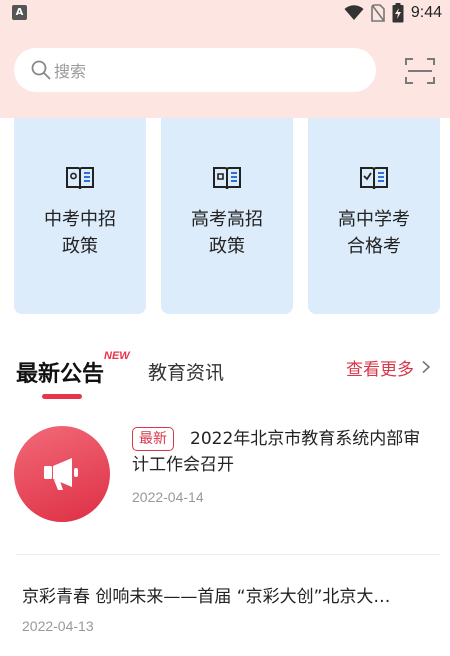  Describe the element at coordinates (195, 70) in the screenshot. I see `search-bar: 搜索` at that location.